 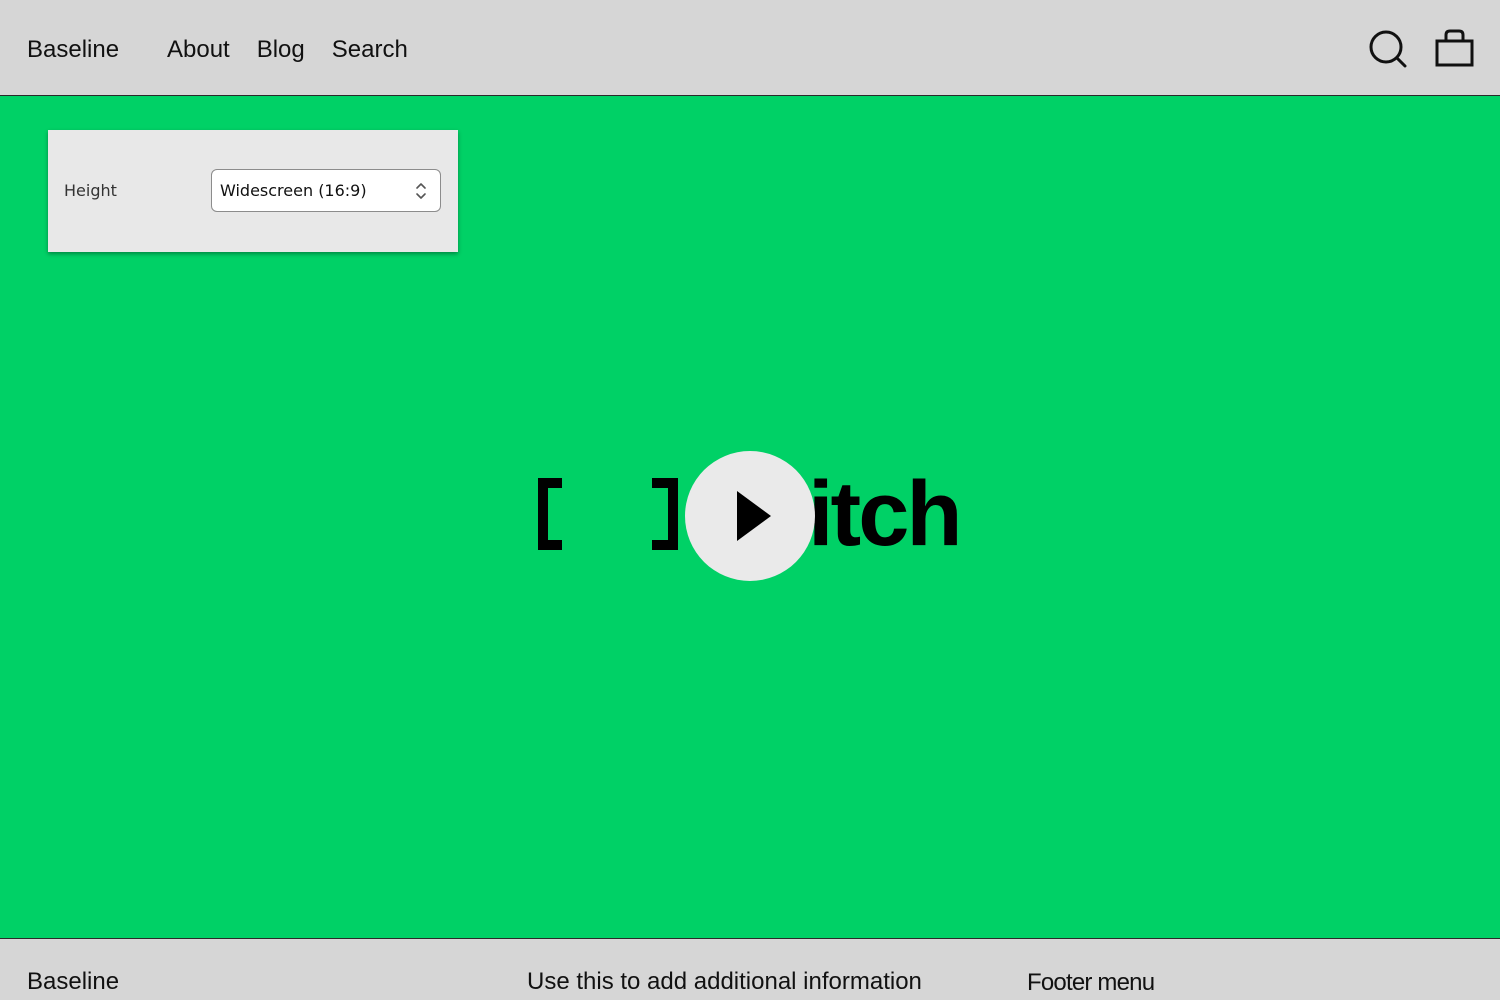 What do you see at coordinates (724, 981) in the screenshot?
I see `footer-info-text: Use this to add additional information` at bounding box center [724, 981].